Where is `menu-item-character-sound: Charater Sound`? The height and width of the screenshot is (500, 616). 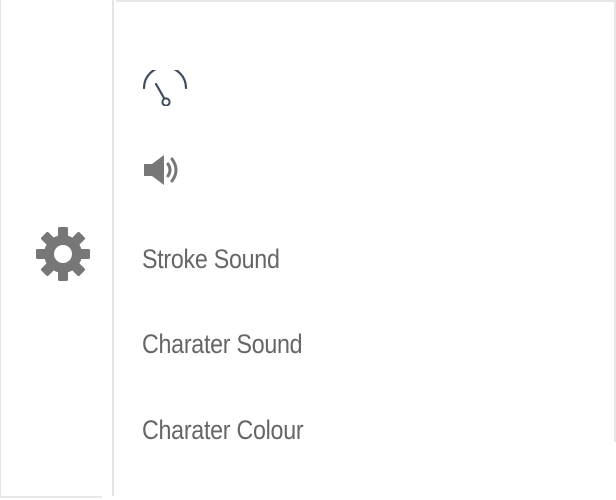 menu-item-character-sound: Charater Sound is located at coordinates (292, 344).